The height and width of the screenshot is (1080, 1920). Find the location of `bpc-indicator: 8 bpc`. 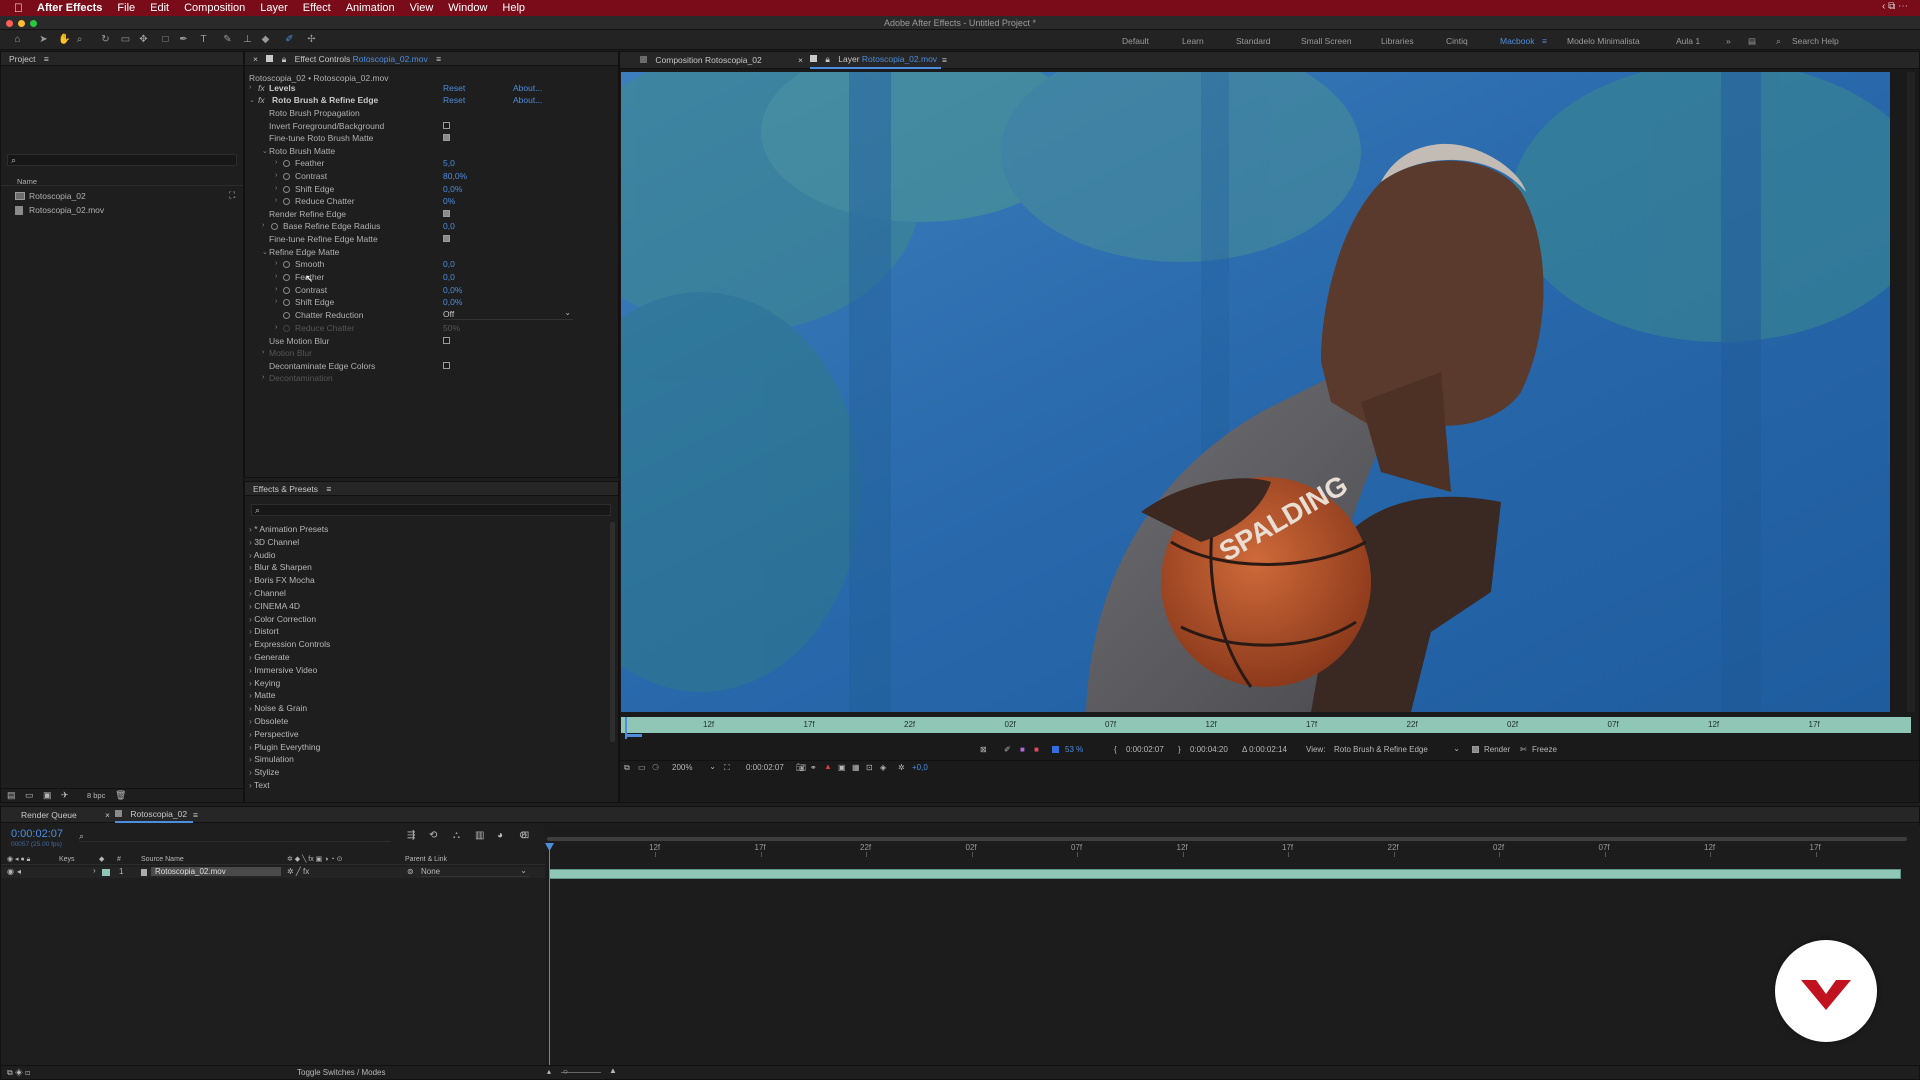

bpc-indicator: 8 bpc is located at coordinates (96, 795).